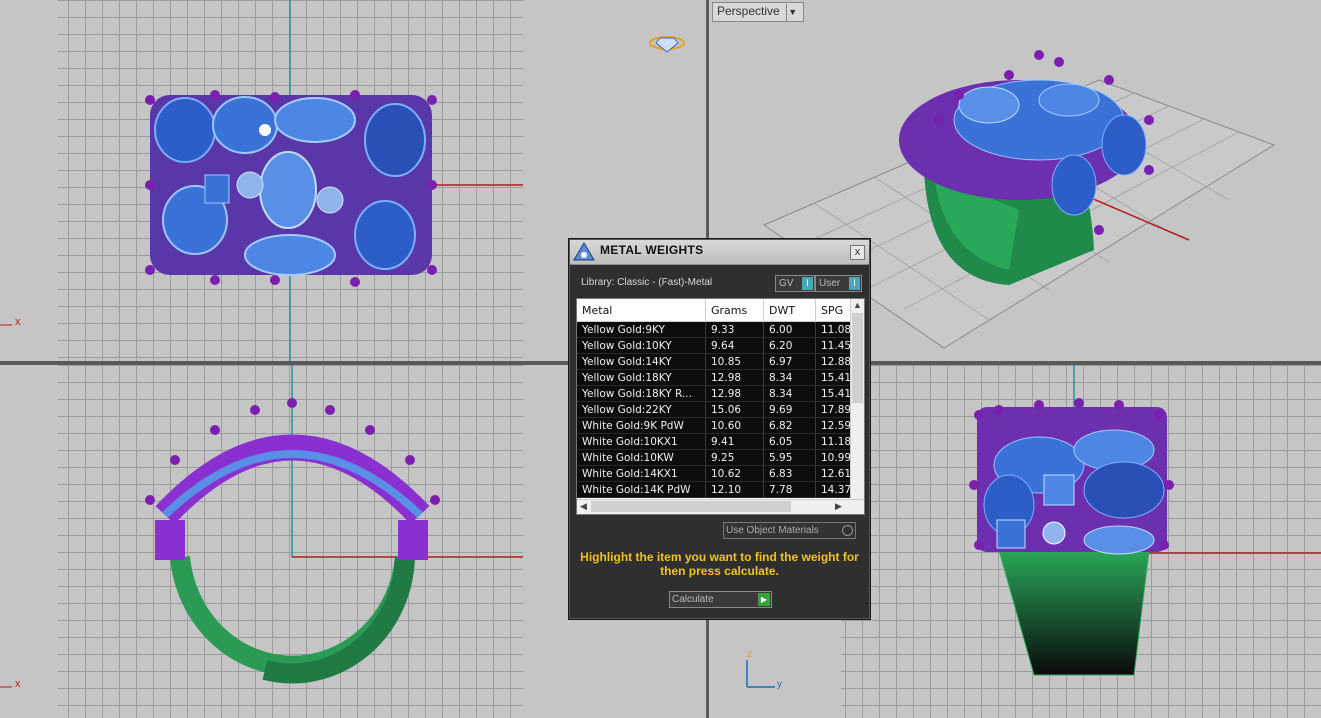 Image resolution: width=1321 pixels, height=718 pixels. Describe the element at coordinates (641, 345) in the screenshot. I see `table-cell: Yellow Gold:10KY` at that location.